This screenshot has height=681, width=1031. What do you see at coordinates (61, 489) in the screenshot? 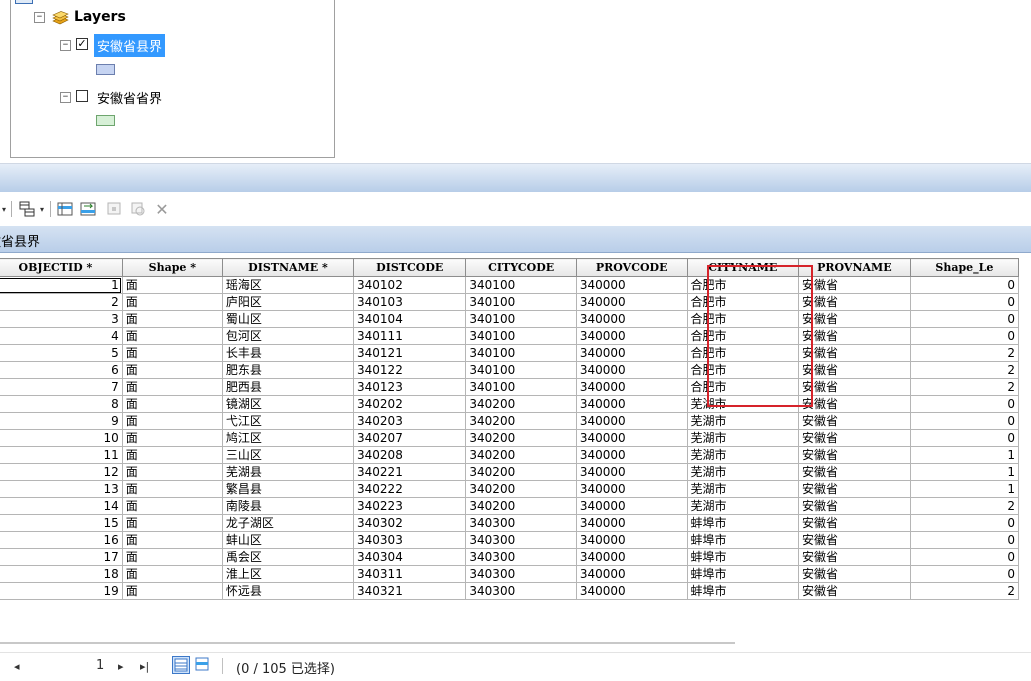
I see `table-cell: 13` at bounding box center [61, 489].